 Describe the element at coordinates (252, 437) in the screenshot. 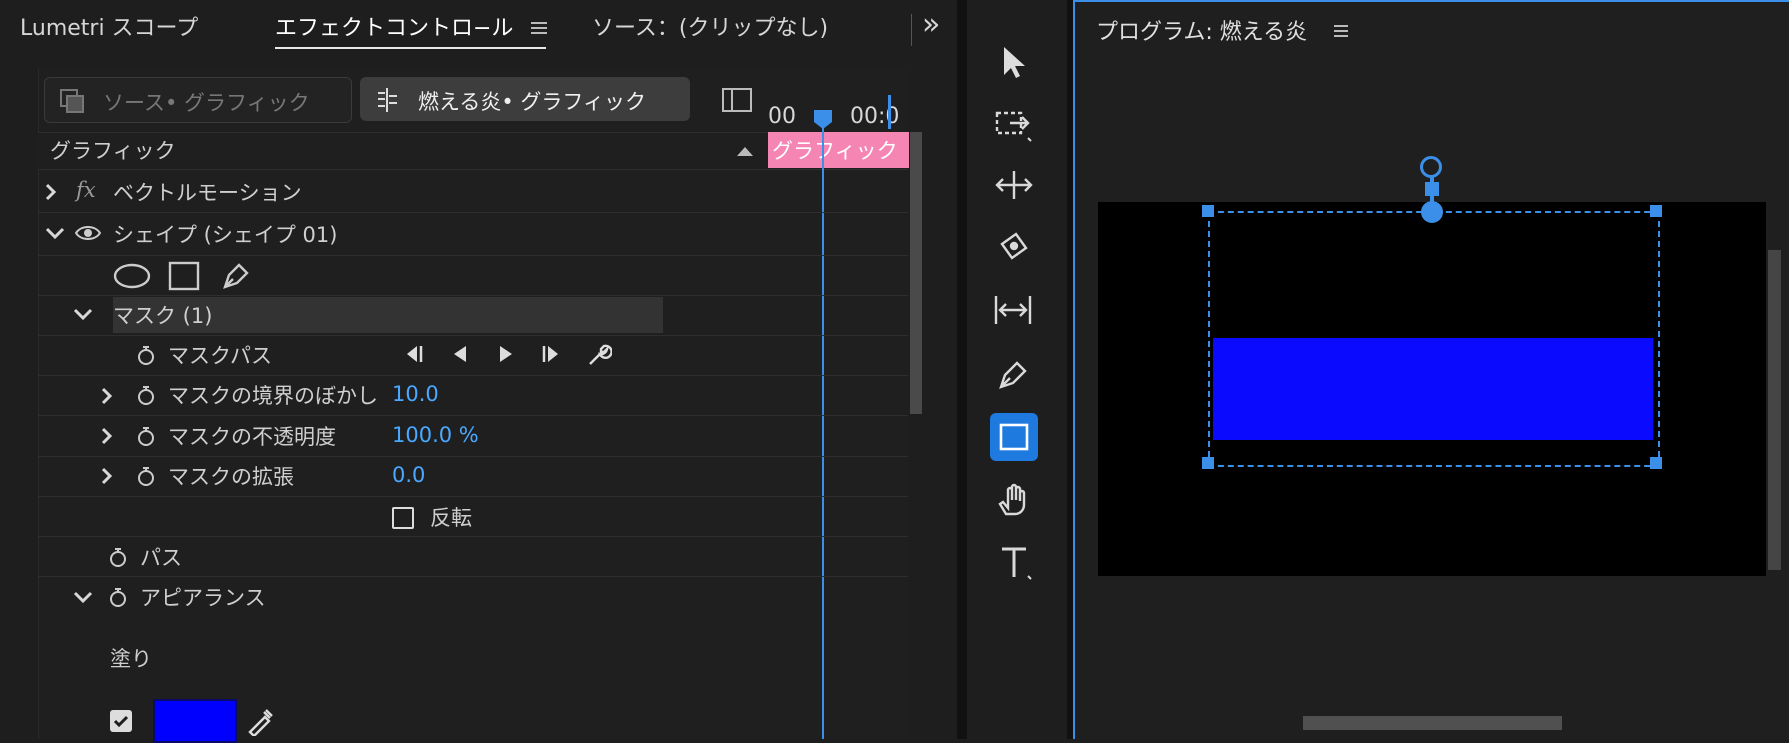

I see `opacity-label: マスクの不透明度` at that location.